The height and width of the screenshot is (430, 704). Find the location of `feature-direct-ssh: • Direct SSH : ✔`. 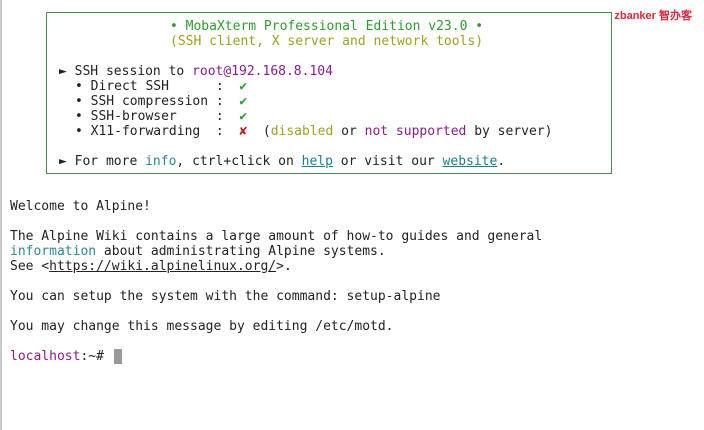

feature-direct-ssh: • Direct SSH : ✔ is located at coordinates (161, 86).